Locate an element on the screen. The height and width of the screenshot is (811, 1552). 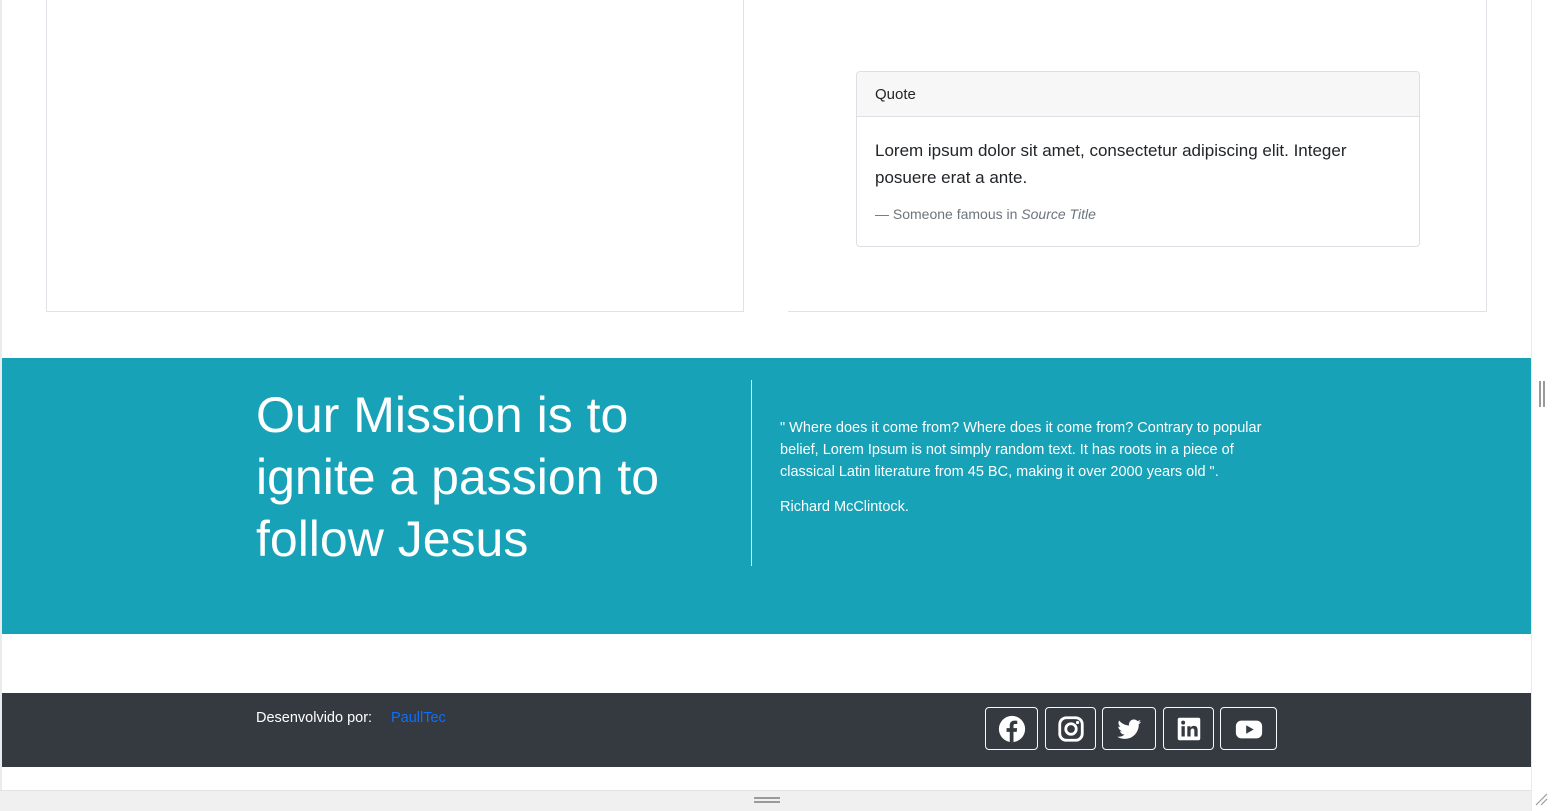
twitter-icon is located at coordinates (1129, 728).